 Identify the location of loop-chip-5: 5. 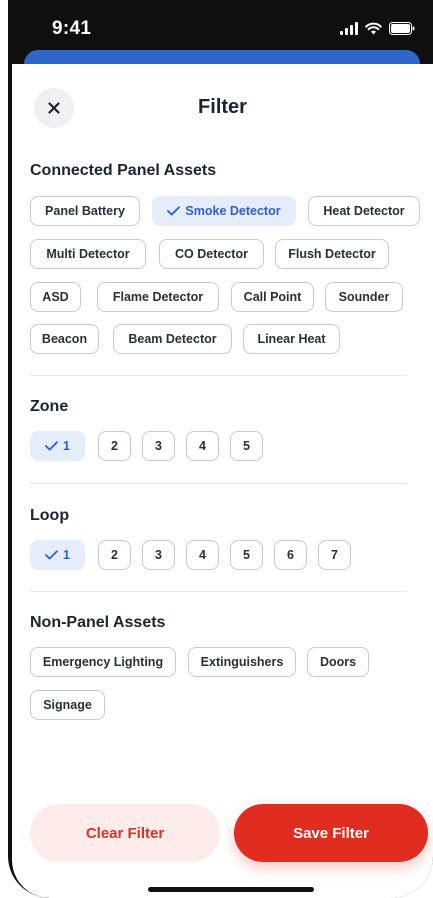
(246, 555).